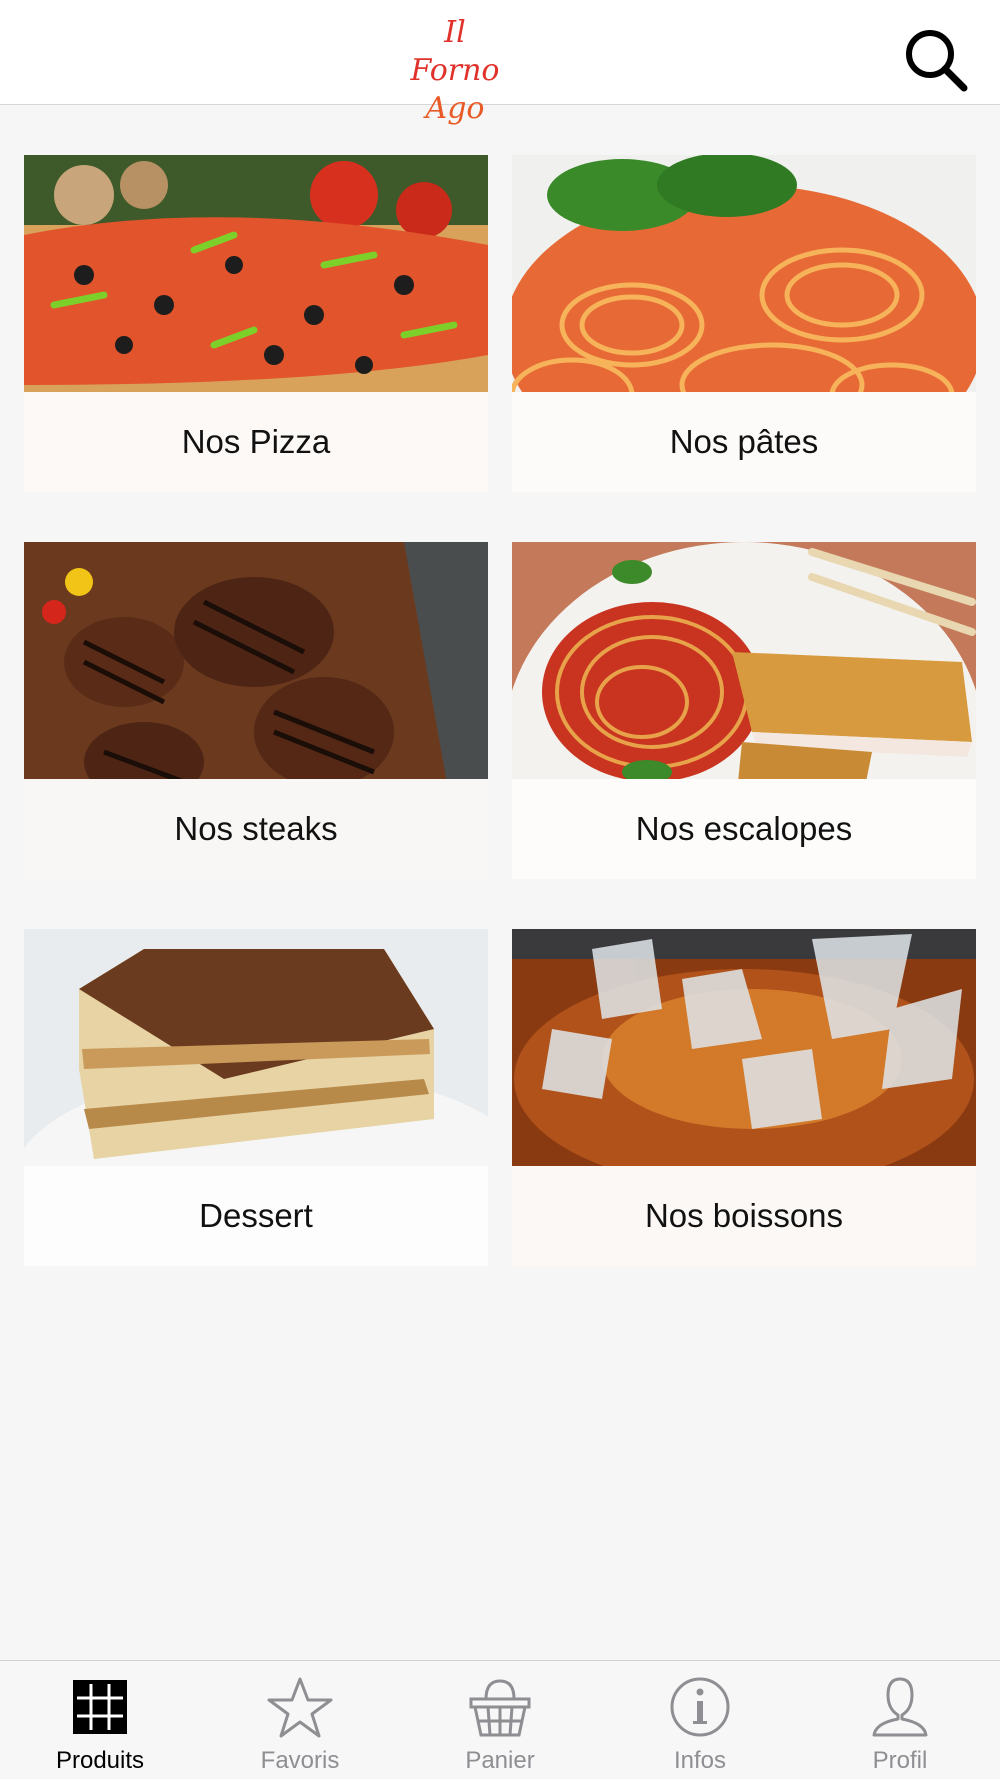  Describe the element at coordinates (900, 1760) in the screenshot. I see `tab-label: Profil` at that location.